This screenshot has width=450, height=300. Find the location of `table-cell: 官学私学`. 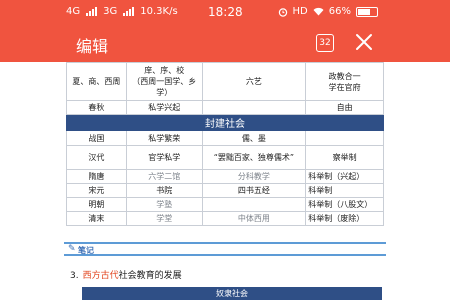

table-cell: 官学私学 is located at coordinates (164, 157).